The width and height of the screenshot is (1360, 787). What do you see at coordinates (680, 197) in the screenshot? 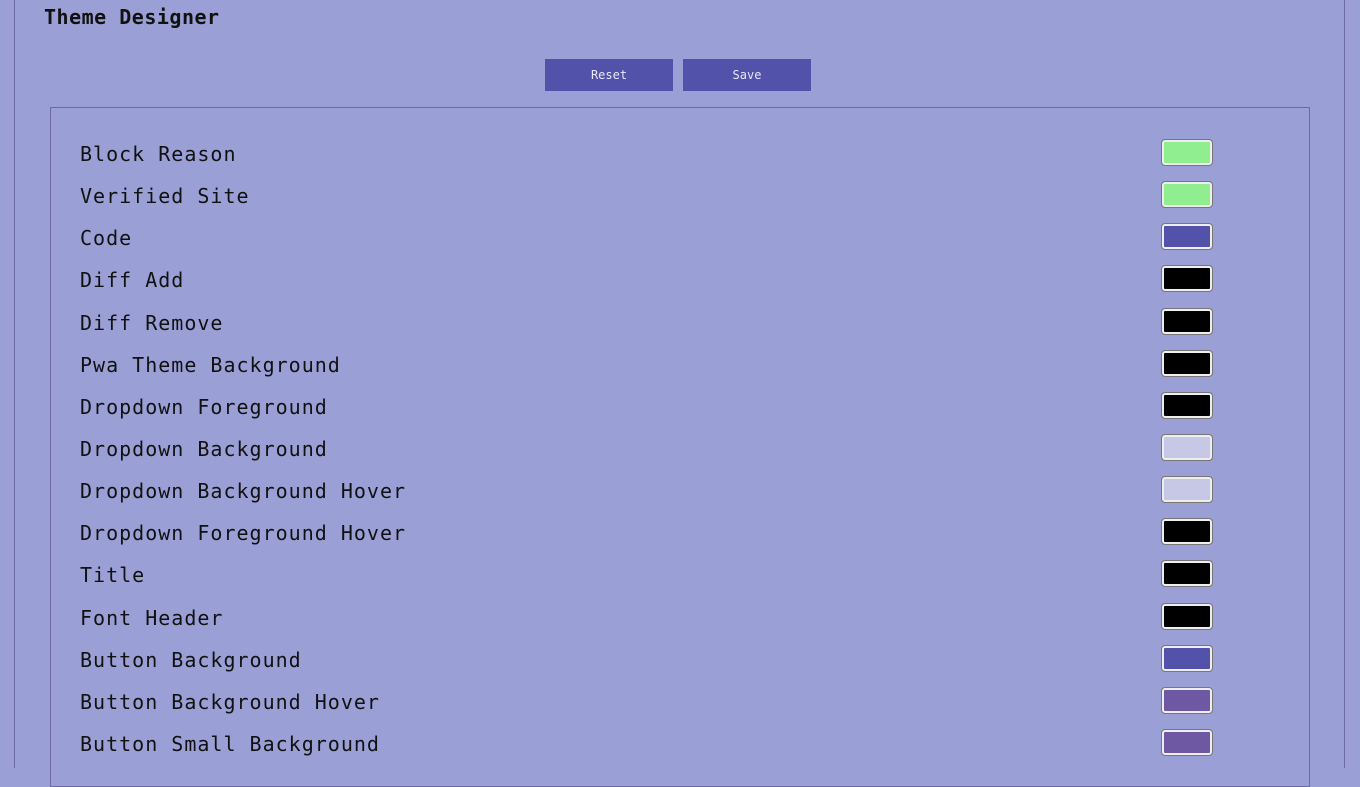
I see `color-setting-row: Verified Site` at bounding box center [680, 197].